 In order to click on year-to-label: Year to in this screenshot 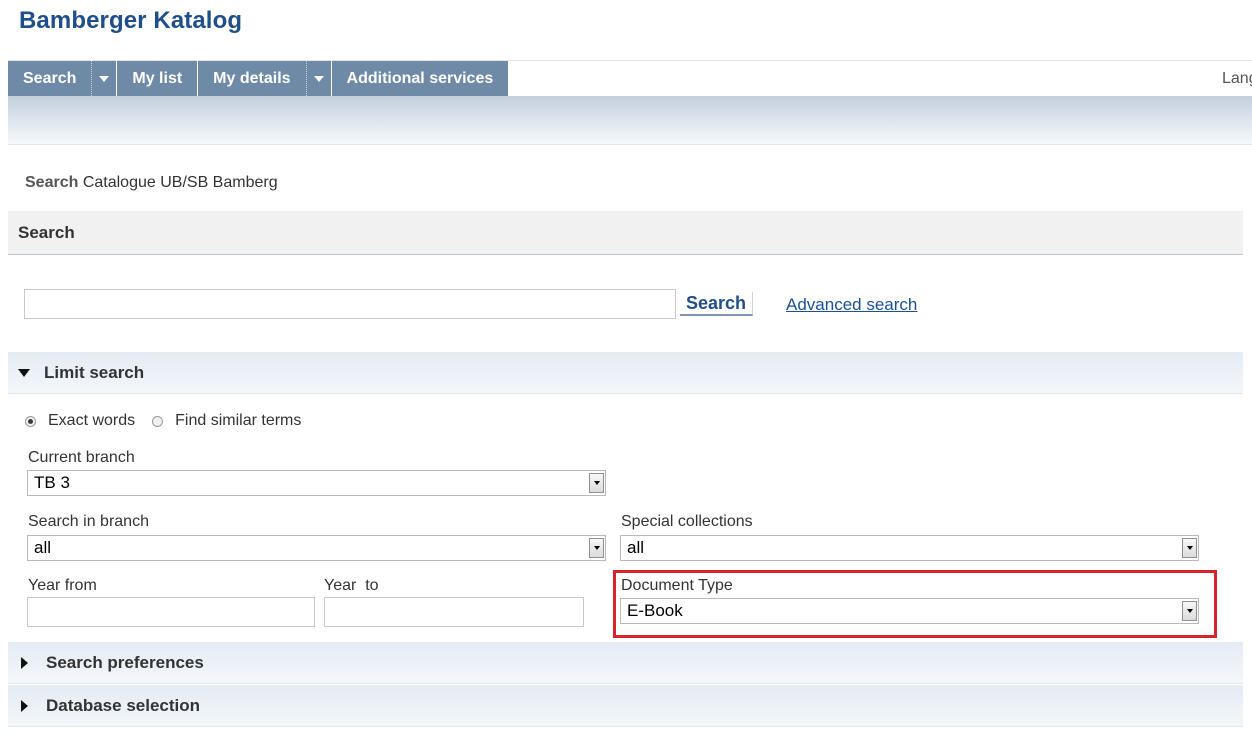, I will do `click(351, 585)`.